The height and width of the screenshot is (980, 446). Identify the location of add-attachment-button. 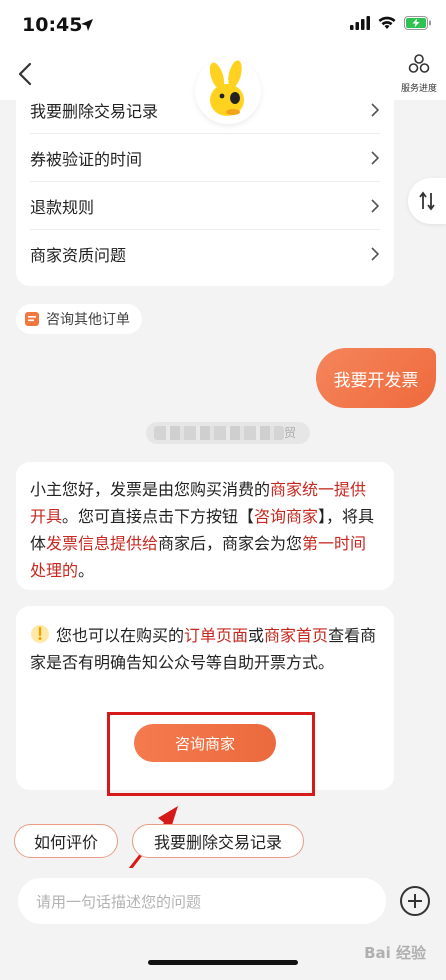
(415, 901).